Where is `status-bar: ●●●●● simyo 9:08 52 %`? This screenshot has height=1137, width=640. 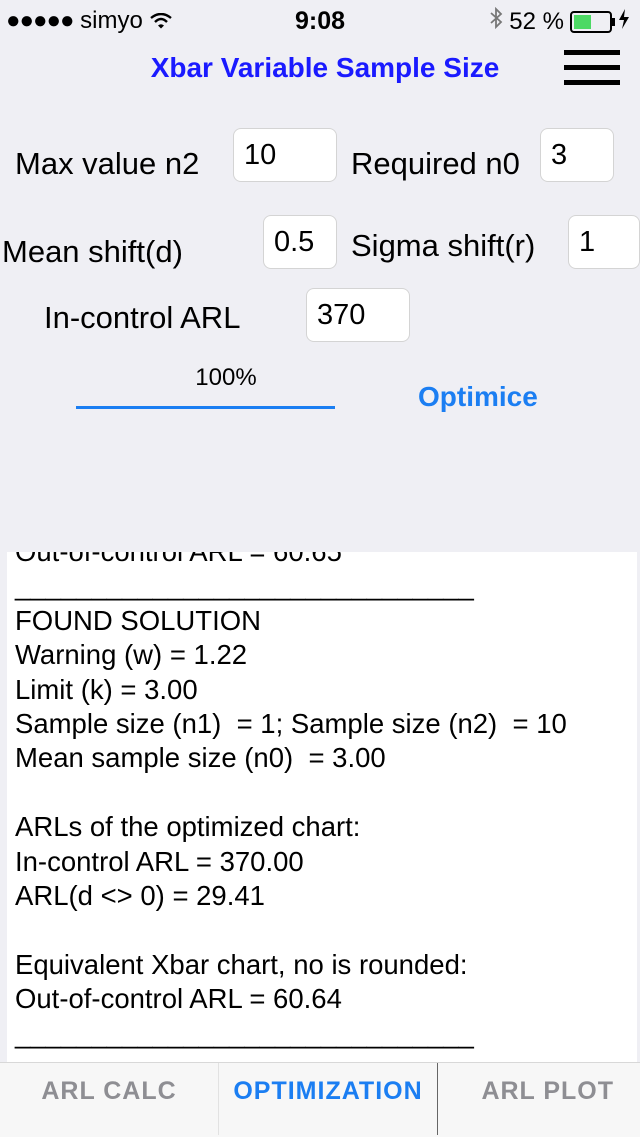 status-bar: ●●●●● simyo 9:08 52 % is located at coordinates (320, 20).